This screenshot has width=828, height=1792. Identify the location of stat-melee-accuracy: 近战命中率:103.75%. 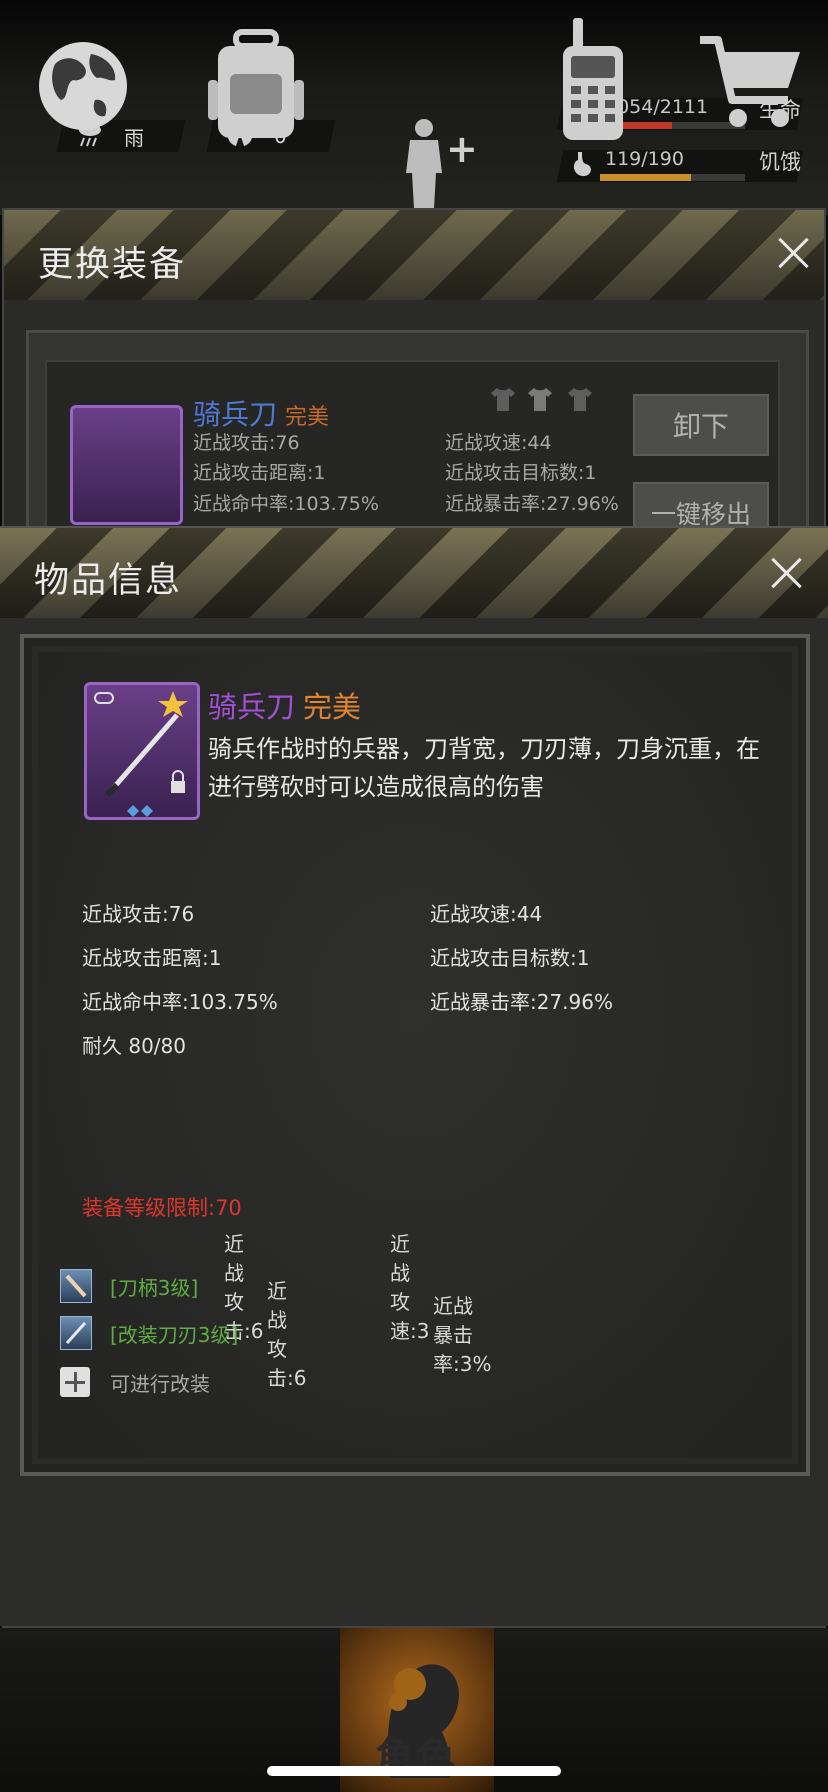
(180, 1002).